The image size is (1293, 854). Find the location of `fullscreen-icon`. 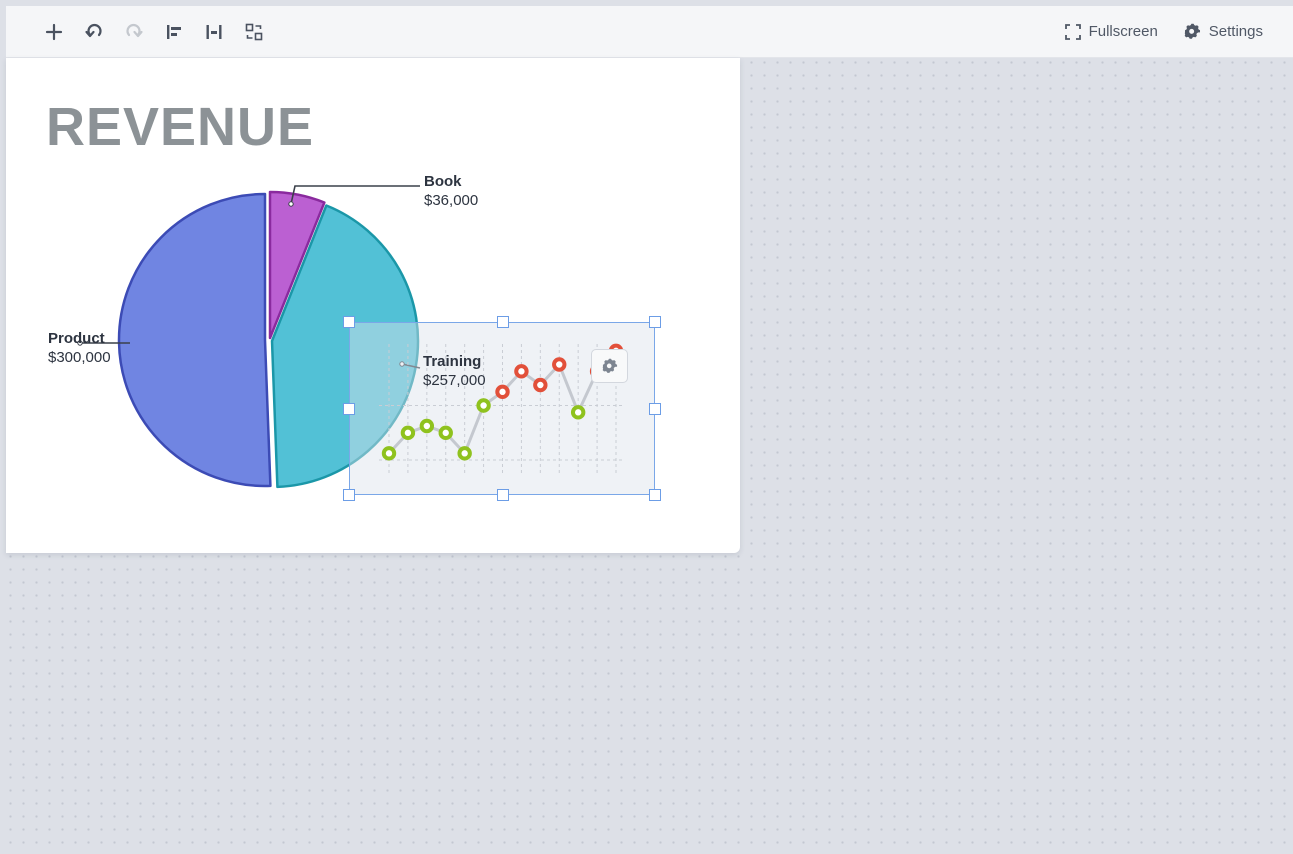

fullscreen-icon is located at coordinates (1072, 31).